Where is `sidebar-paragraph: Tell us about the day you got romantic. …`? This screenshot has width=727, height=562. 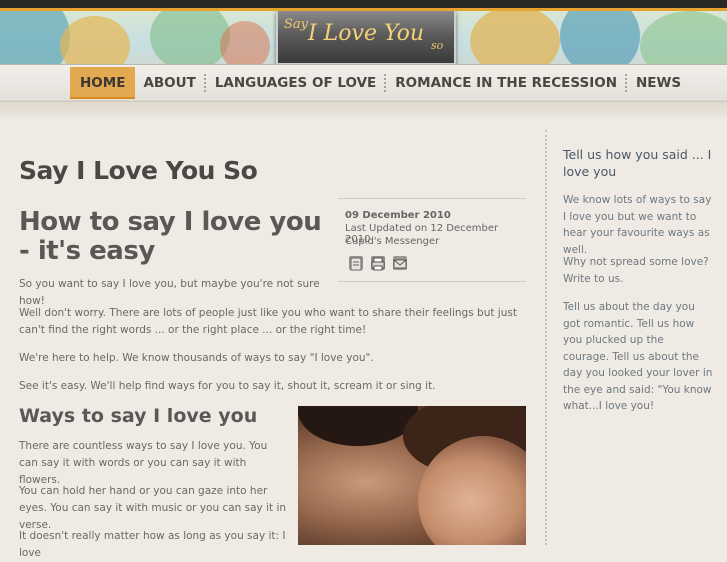
sidebar-paragraph: Tell us about the day you got romantic. … is located at coordinates (638, 356).